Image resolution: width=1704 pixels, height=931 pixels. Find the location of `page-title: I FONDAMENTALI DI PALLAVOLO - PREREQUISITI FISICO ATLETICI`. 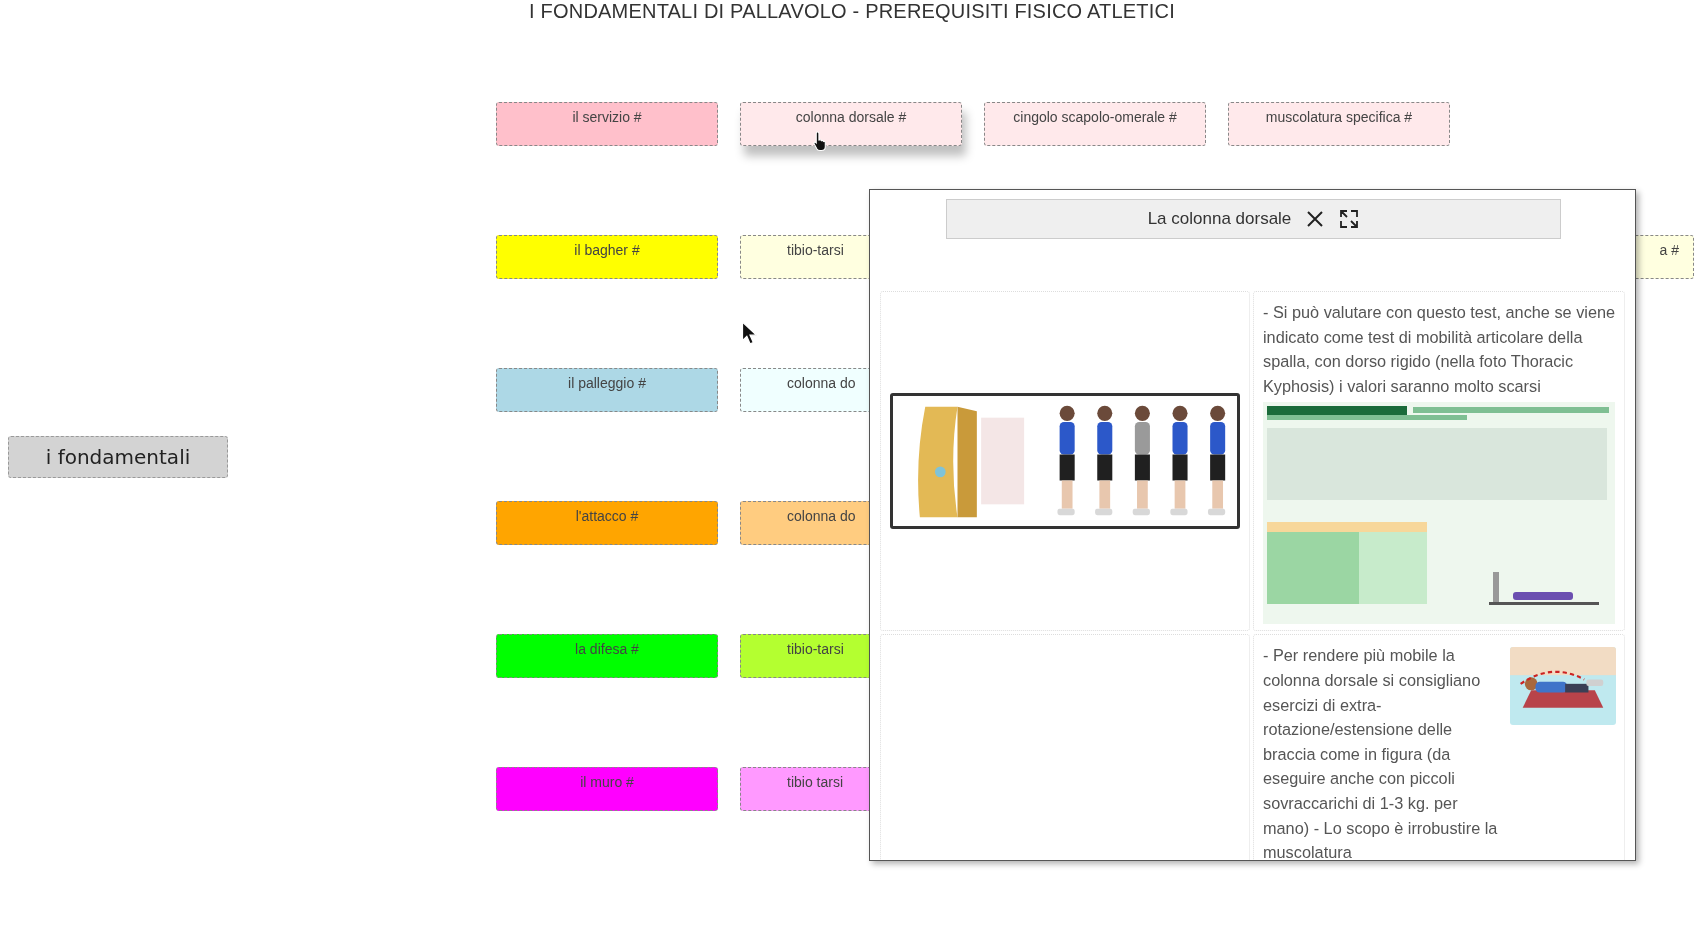

page-title: I FONDAMENTALI DI PALLAVOLO - PREREQUISITI FISICO ATLETICI is located at coordinates (852, 11).